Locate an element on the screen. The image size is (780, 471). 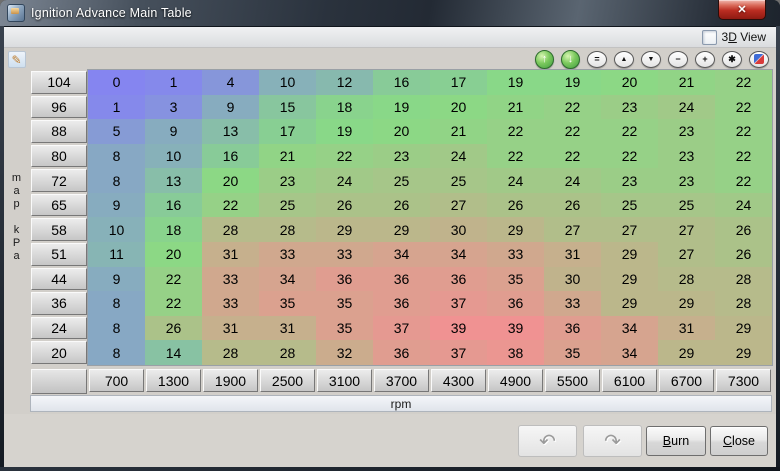
decrease-step-button: ▼ is located at coordinates (651, 59).